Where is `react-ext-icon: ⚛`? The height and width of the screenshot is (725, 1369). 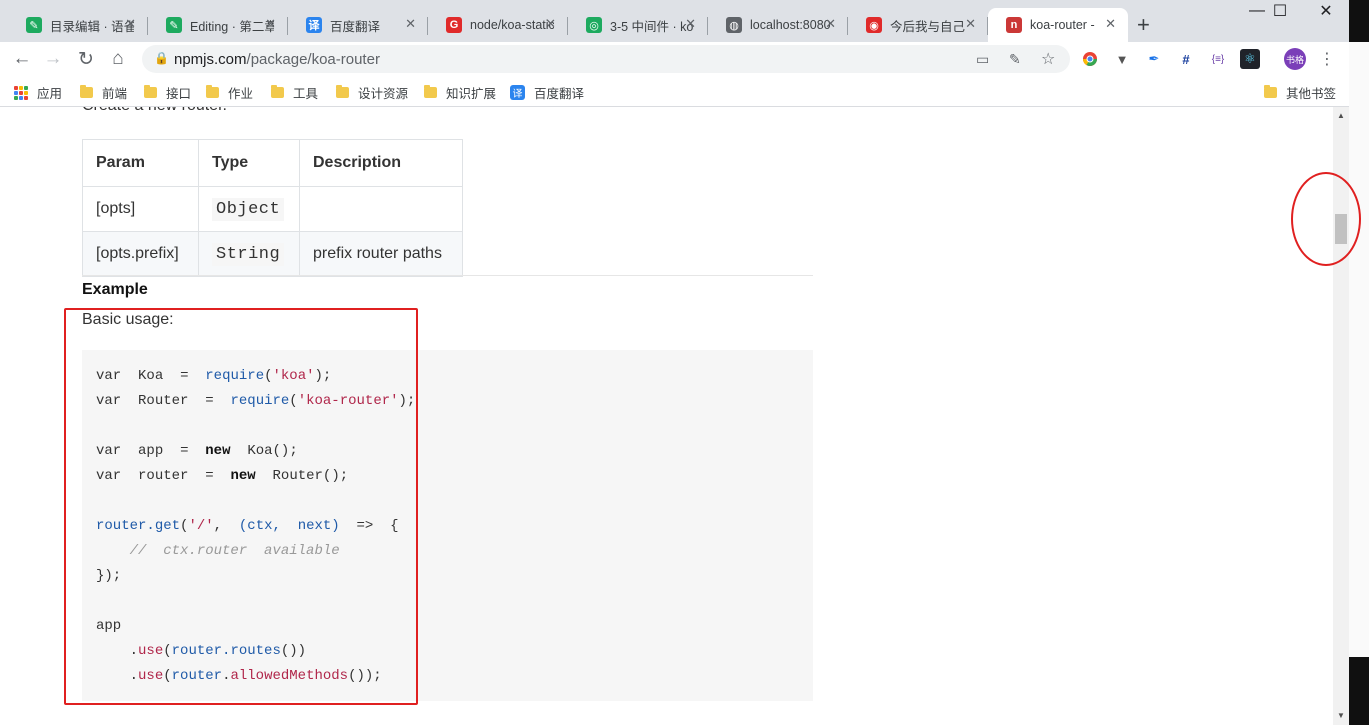
react-ext-icon: ⚛ is located at coordinates (1250, 59).